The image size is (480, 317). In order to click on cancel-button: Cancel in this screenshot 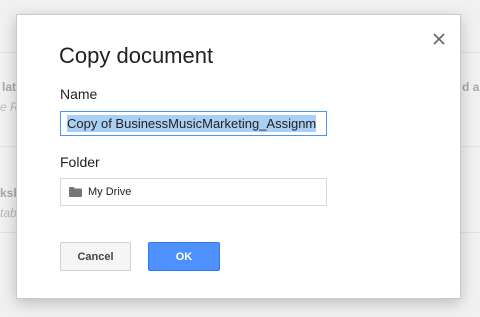, I will do `click(95, 256)`.